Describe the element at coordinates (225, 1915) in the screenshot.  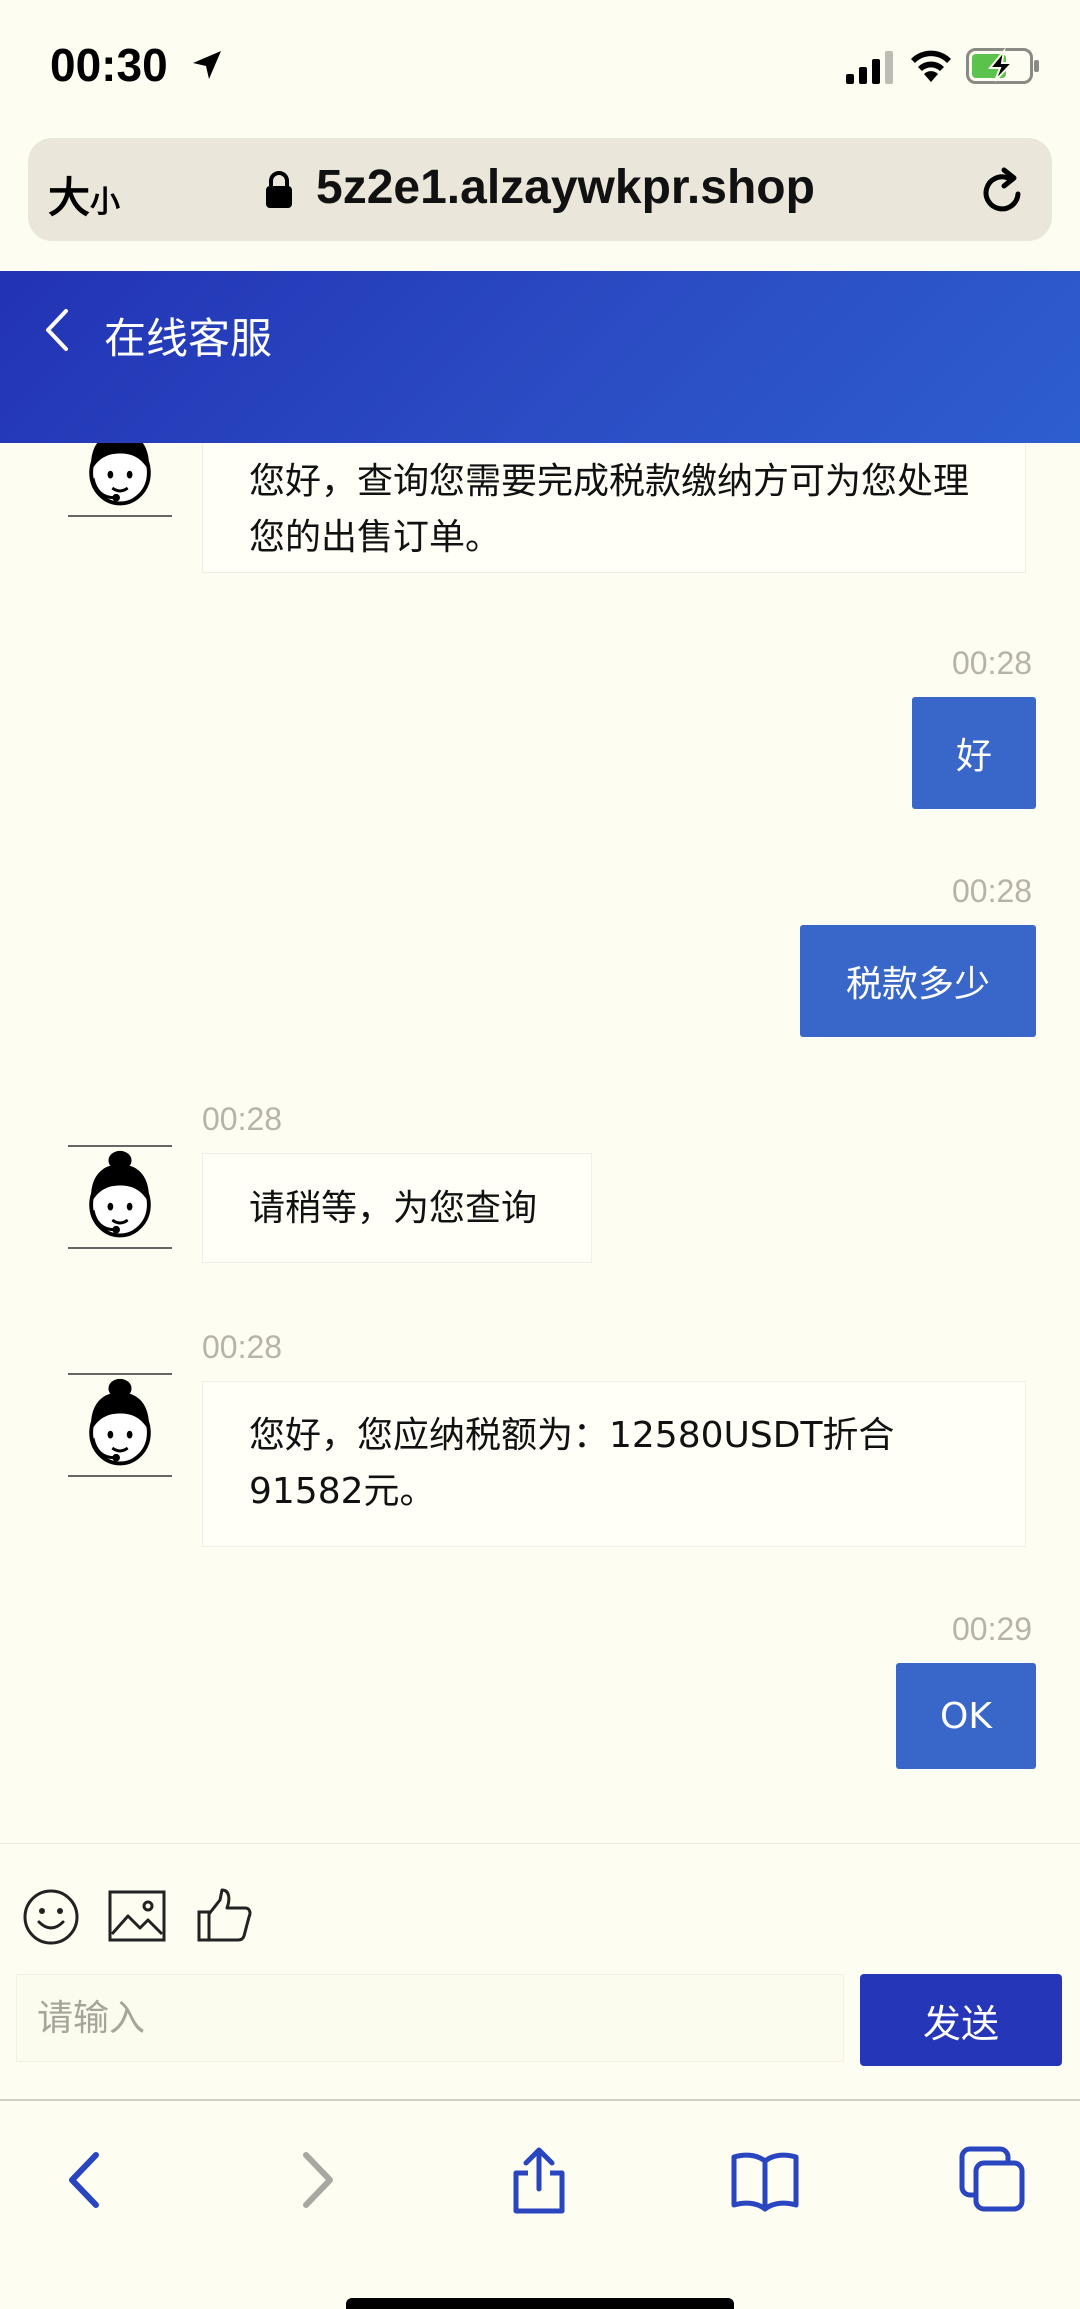
I see `thumbs-up-icon` at that location.